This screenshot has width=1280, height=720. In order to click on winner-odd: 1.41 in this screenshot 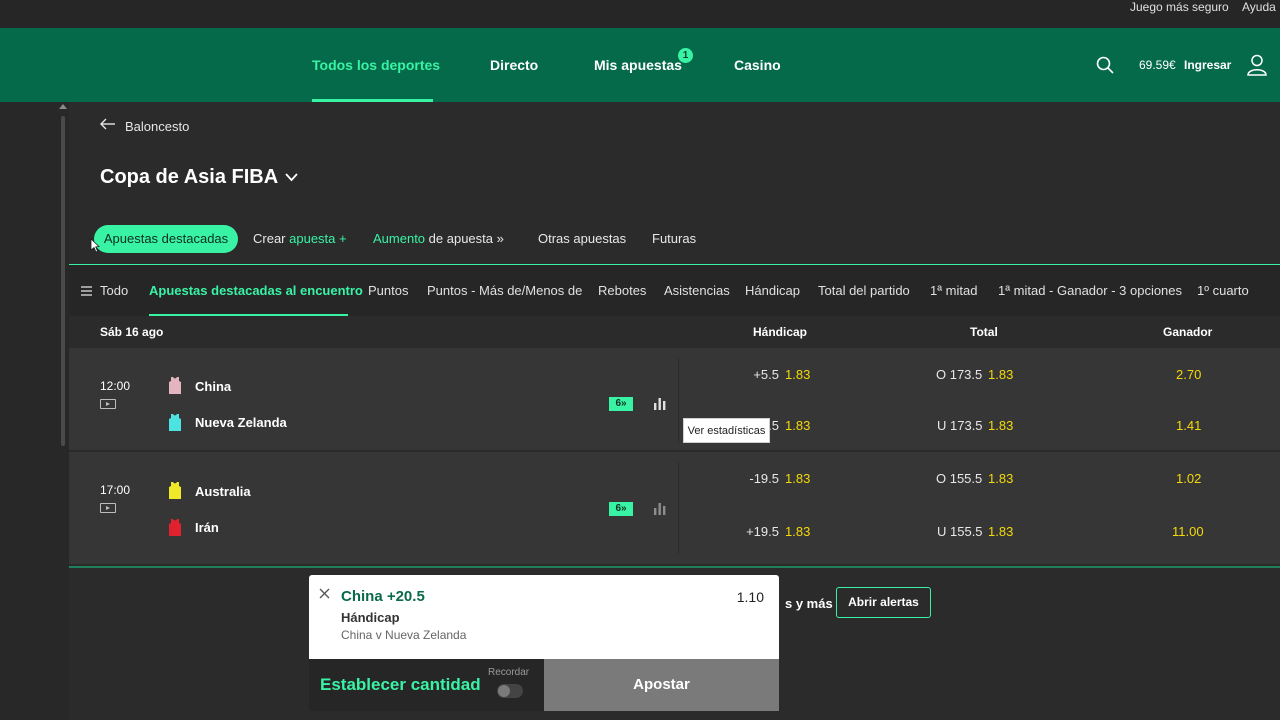, I will do `click(1188, 425)`.